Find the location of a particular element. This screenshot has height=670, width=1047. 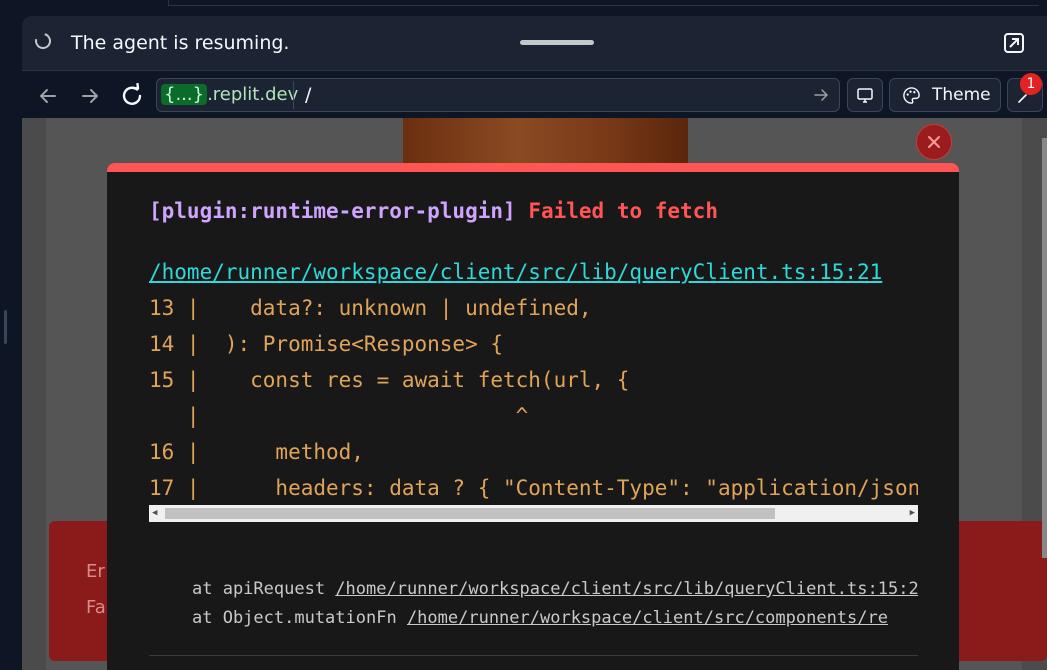

agent-status-bar: The agent is resuming. is located at coordinates (534, 43).